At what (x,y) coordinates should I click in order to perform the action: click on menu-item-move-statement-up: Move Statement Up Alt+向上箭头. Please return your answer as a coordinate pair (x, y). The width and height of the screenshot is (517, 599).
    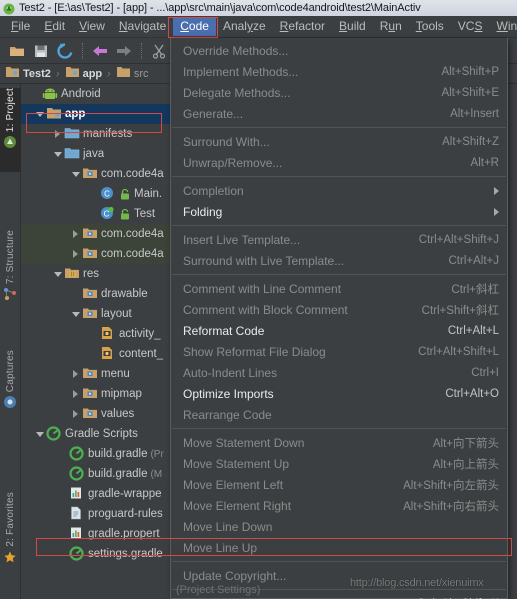
    Looking at the image, I should click on (339, 463).